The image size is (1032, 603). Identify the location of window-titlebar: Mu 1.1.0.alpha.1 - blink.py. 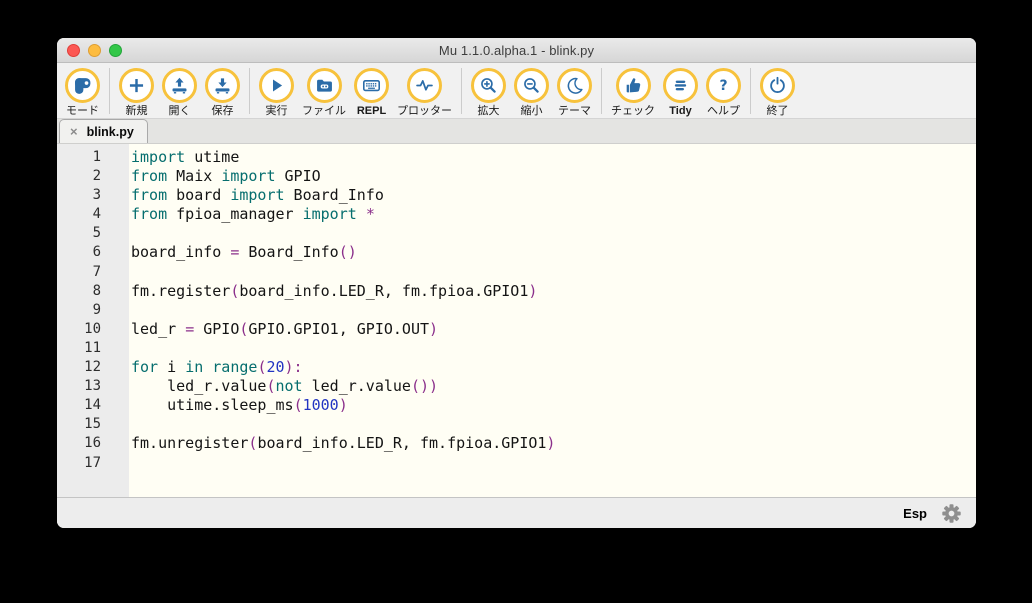
(516, 50).